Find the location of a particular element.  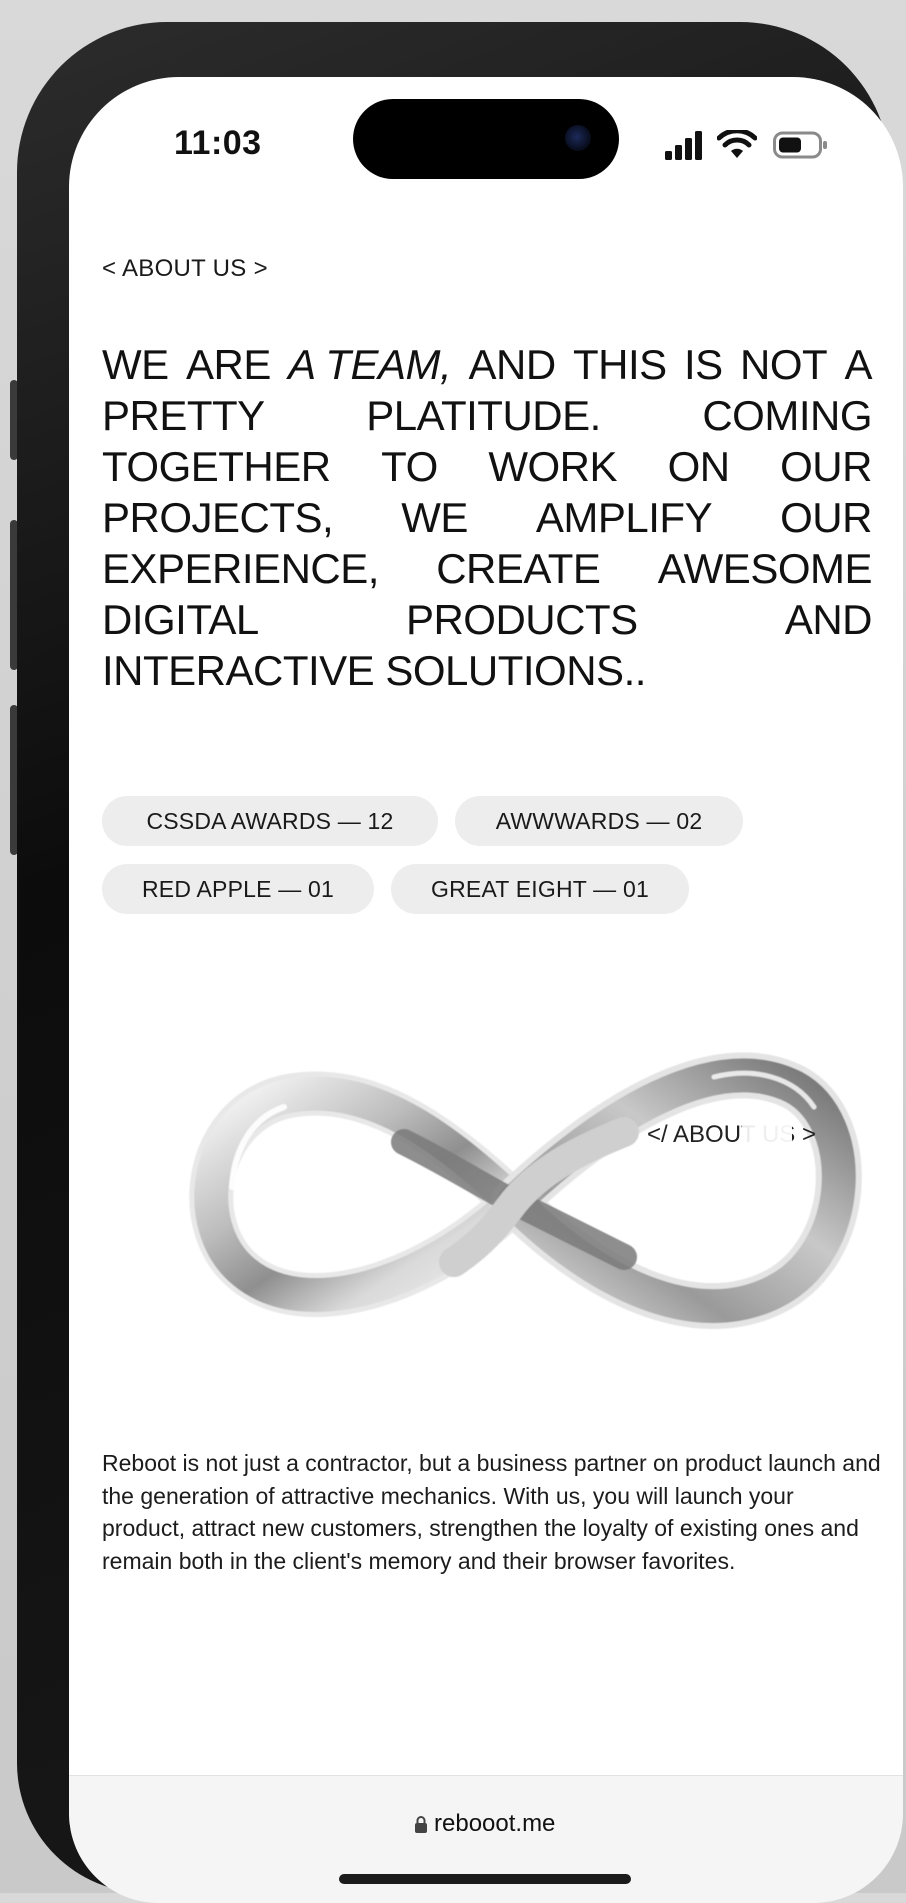

headline-line: DIGITAL PRODUCTS AND is located at coordinates (487, 619).